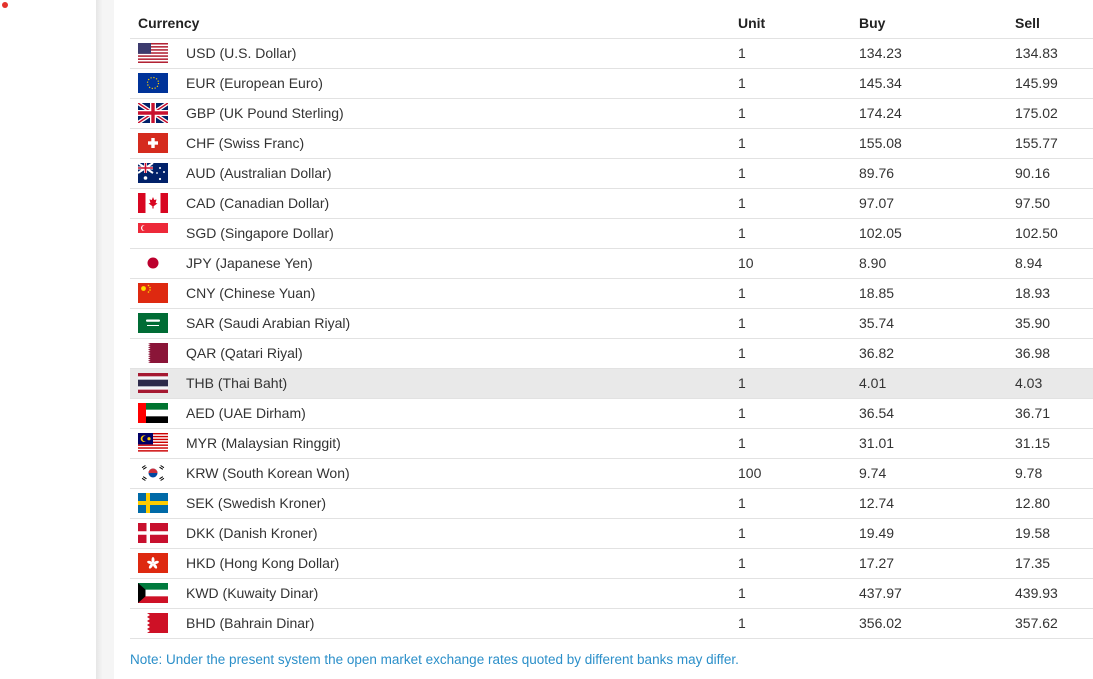  What do you see at coordinates (153, 383) in the screenshot?
I see `th-flag-icon` at bounding box center [153, 383].